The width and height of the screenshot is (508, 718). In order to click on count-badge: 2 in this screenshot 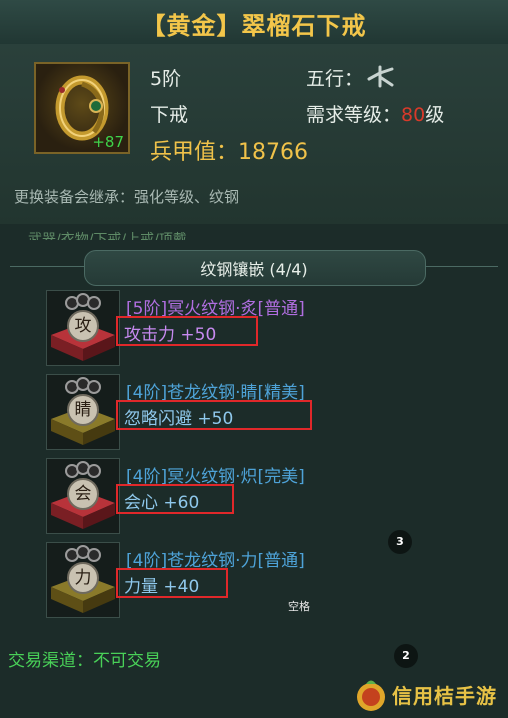, I will do `click(406, 656)`.